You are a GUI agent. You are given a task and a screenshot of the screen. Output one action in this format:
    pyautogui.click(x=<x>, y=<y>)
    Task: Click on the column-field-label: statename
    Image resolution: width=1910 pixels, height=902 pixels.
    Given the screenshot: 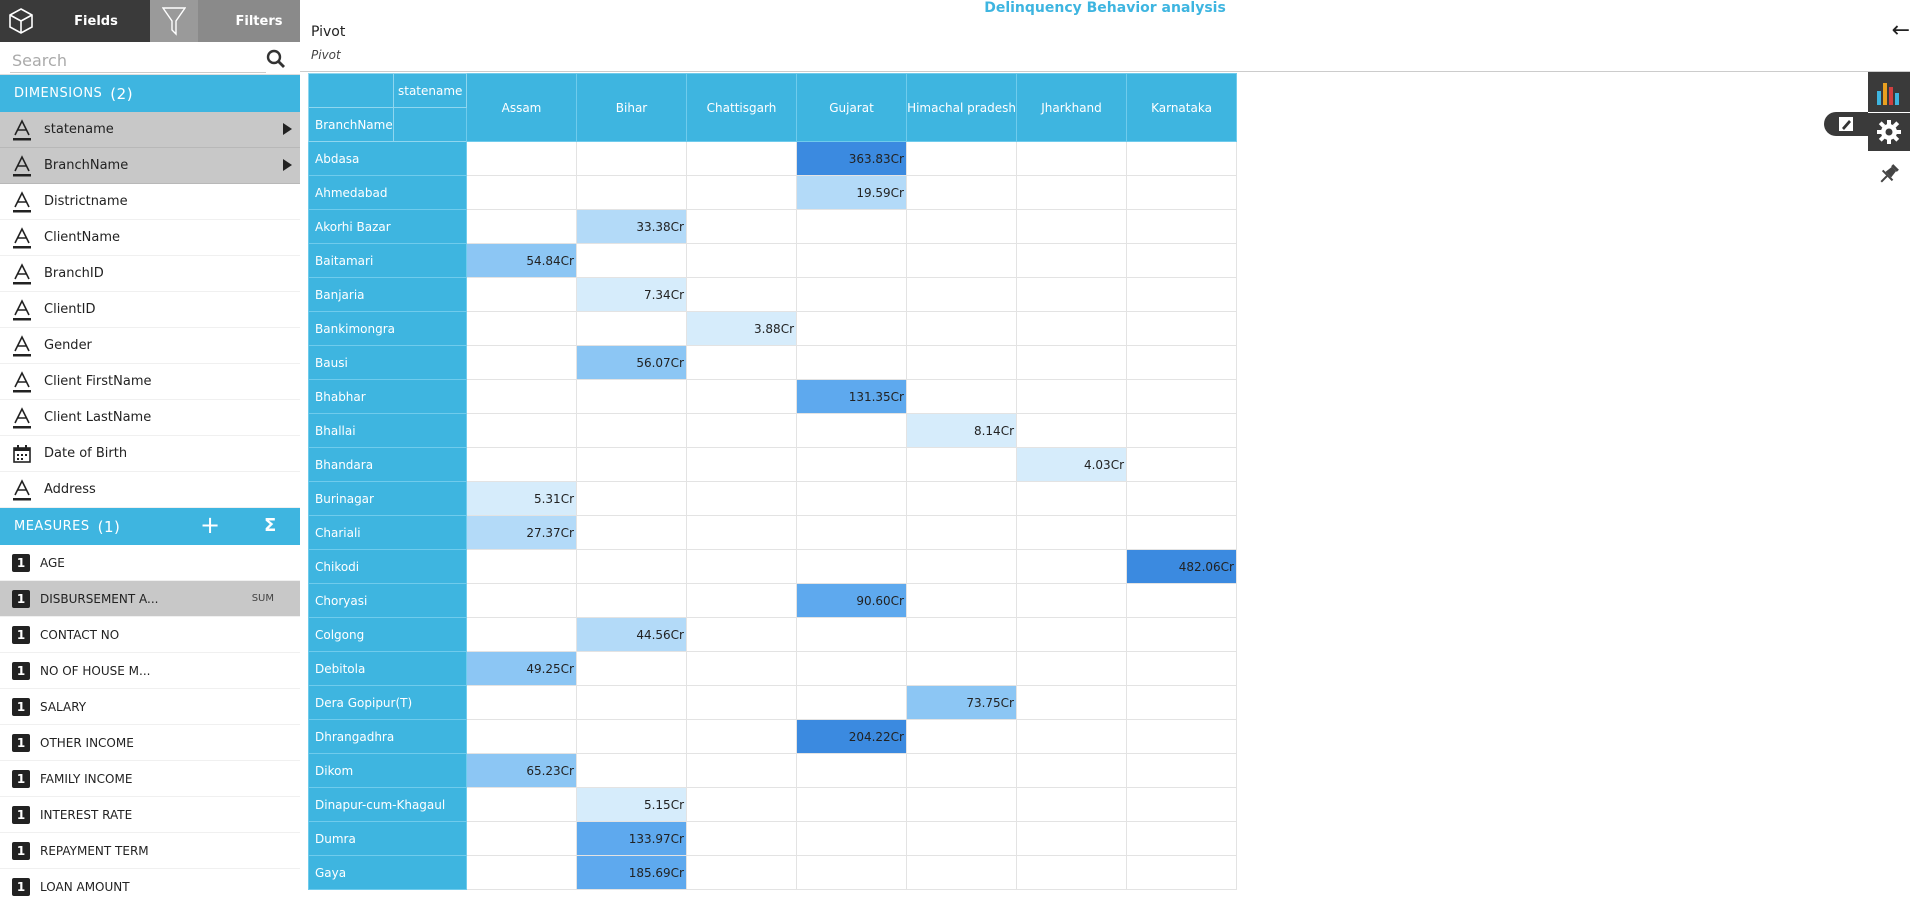 What is the action you would take?
    pyautogui.click(x=430, y=90)
    